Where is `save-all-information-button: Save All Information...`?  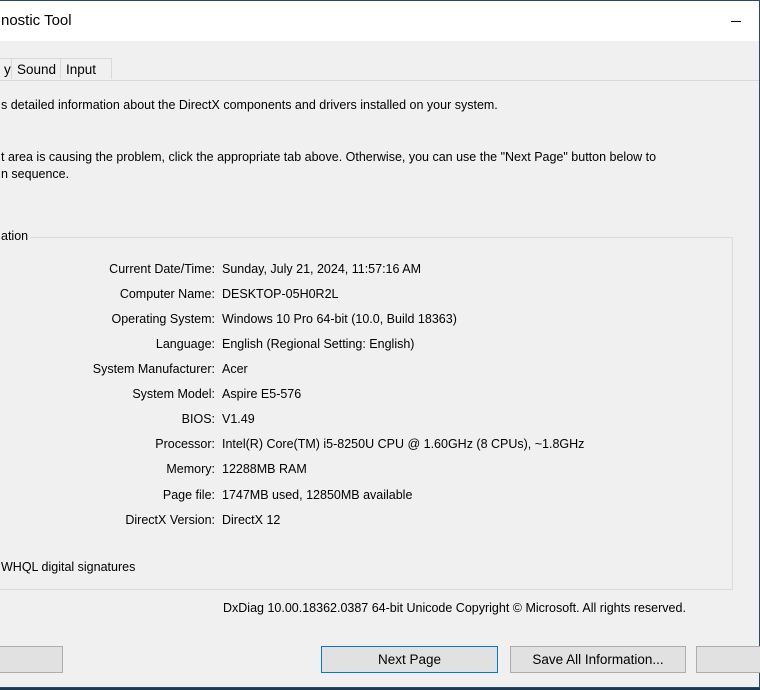
save-all-information-button: Save All Information... is located at coordinates (598, 659).